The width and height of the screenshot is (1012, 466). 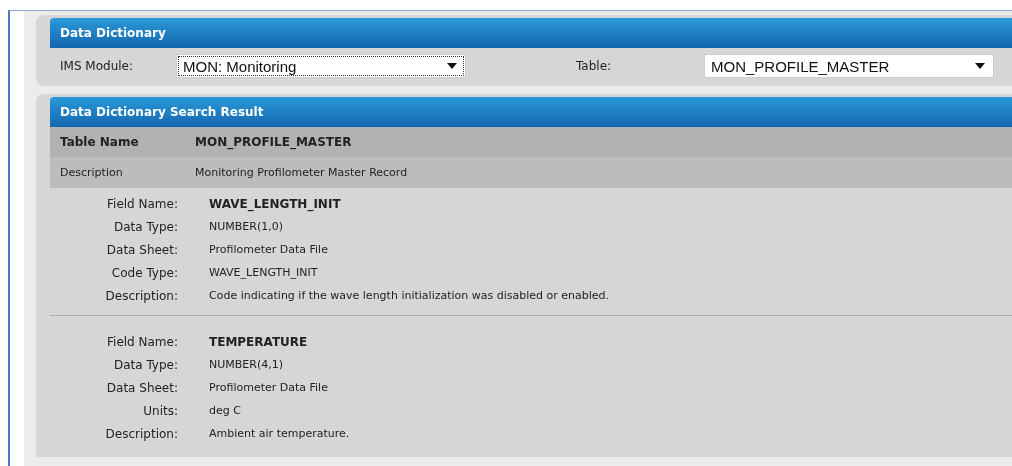 What do you see at coordinates (849, 66) in the screenshot?
I see `table-dropdown: MON_PROFILE_MASTER` at bounding box center [849, 66].